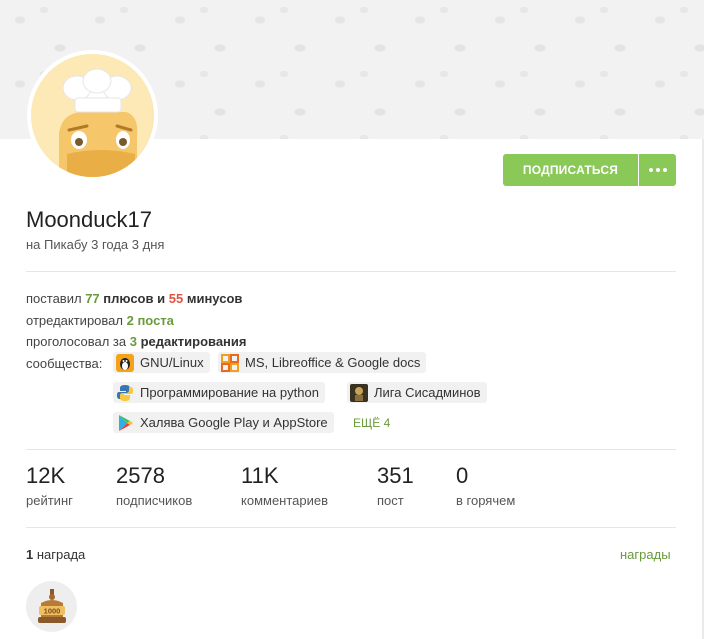  Describe the element at coordinates (395, 476) in the screenshot. I see `stat-posts-value: 351` at that location.